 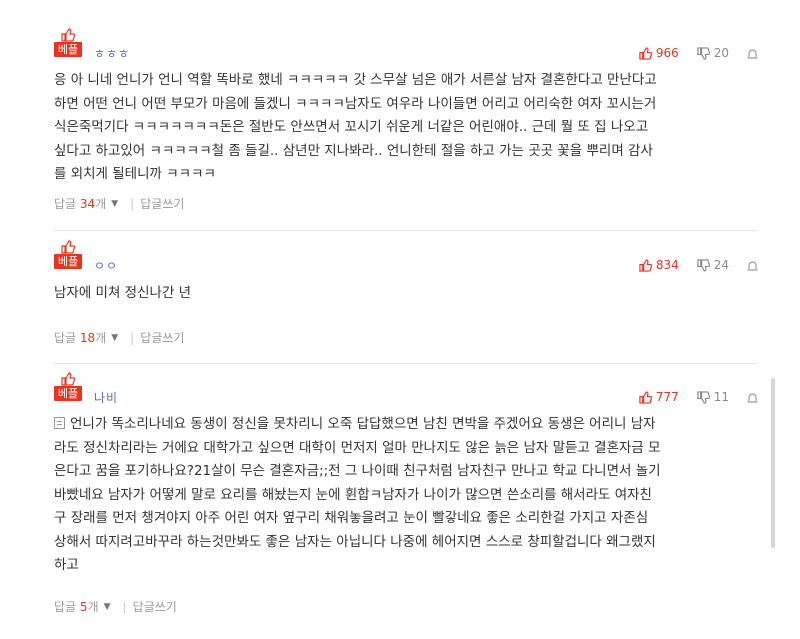 I want to click on reply-toggle: 답글 34개, so click(x=80, y=203).